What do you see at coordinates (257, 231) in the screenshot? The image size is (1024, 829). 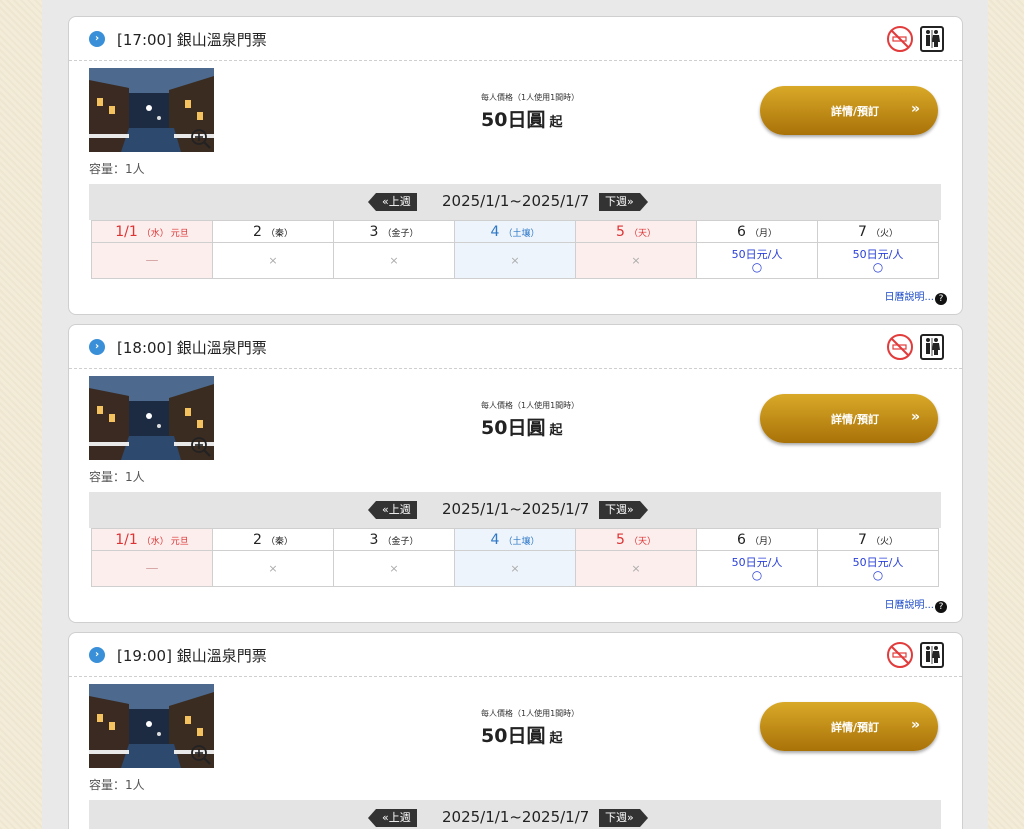 I see `date-number: 2` at bounding box center [257, 231].